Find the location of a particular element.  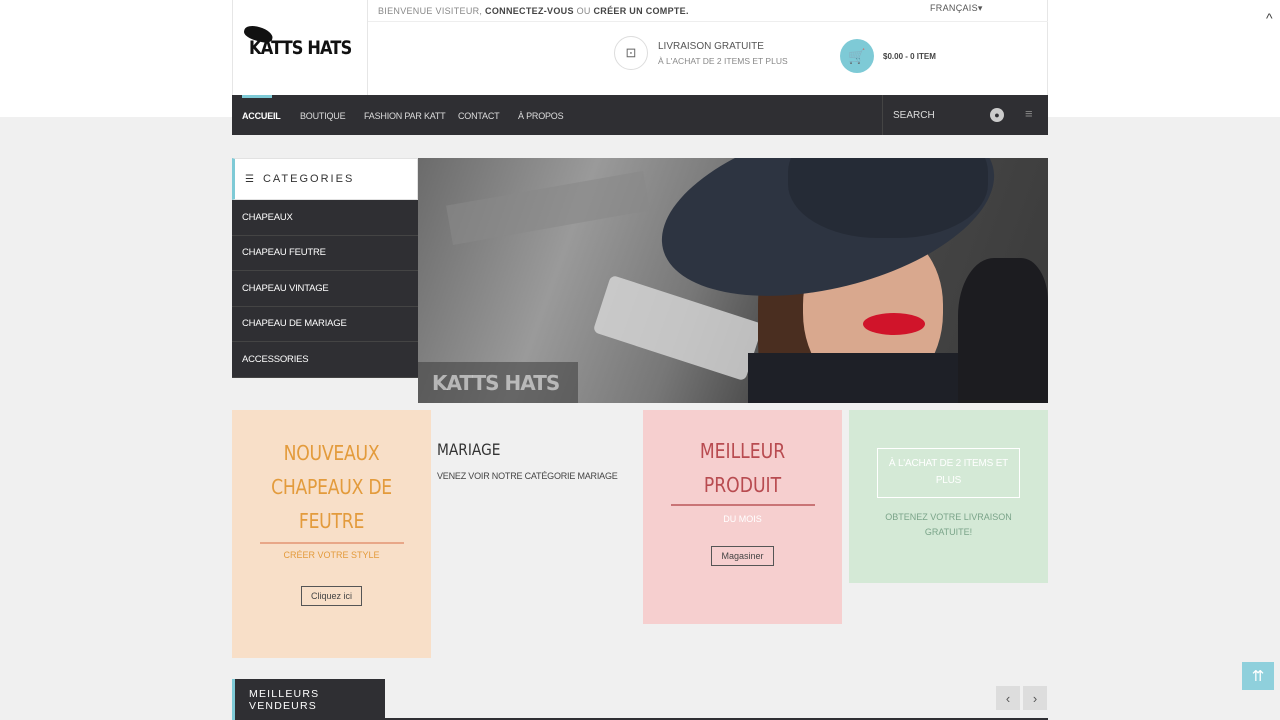

logo: KATTS HATS is located at coordinates (297, 40).